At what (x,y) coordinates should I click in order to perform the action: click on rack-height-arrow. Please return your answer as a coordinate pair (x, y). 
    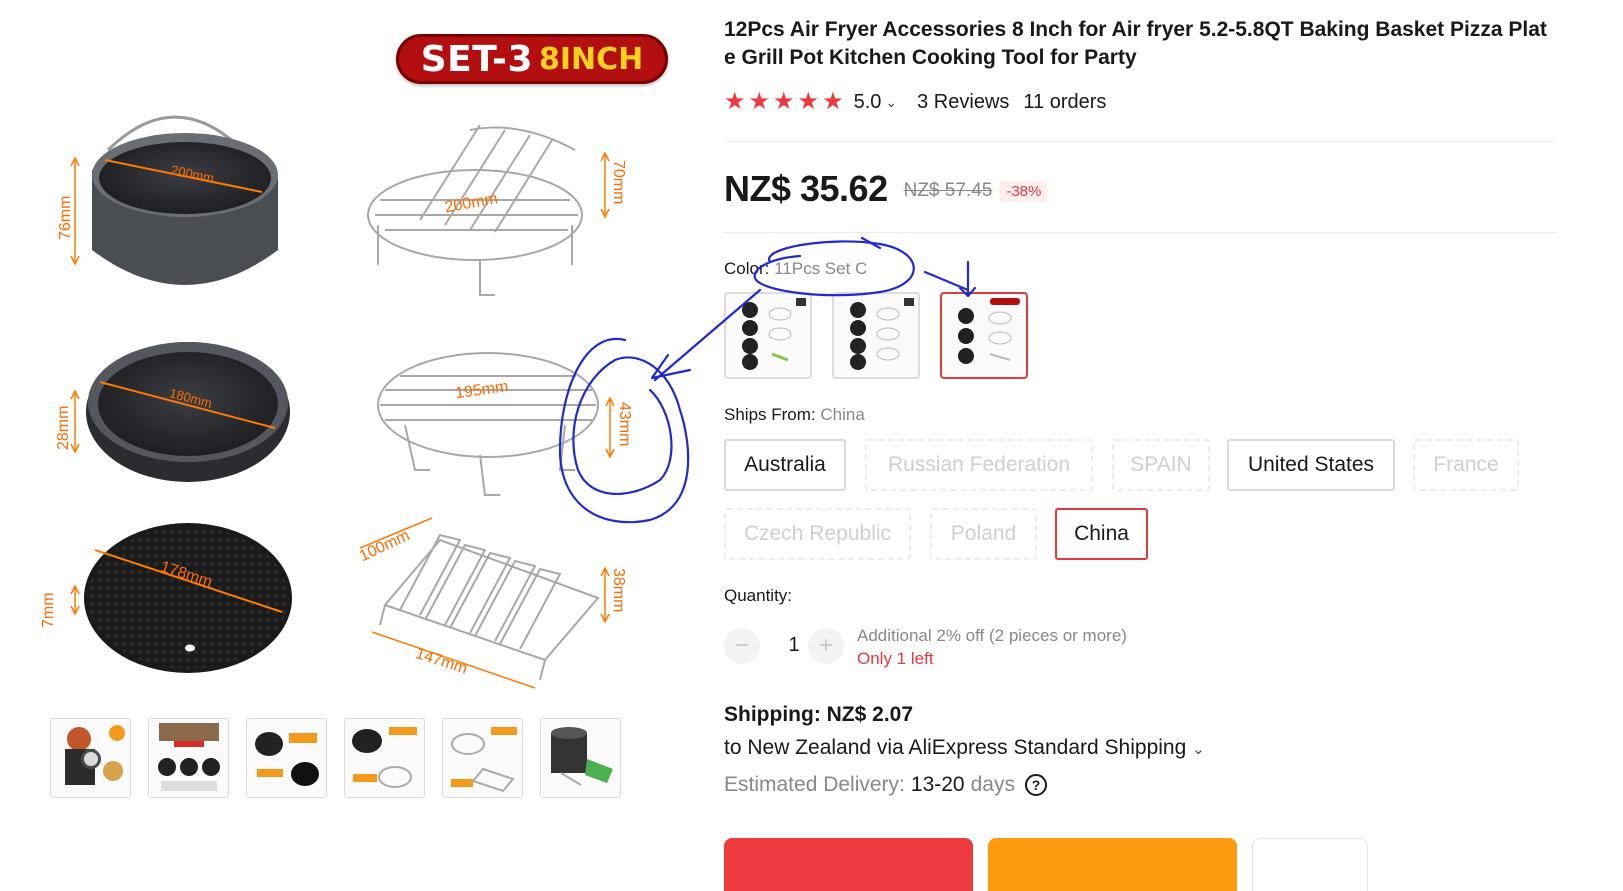
    Looking at the image, I should click on (605, 185).